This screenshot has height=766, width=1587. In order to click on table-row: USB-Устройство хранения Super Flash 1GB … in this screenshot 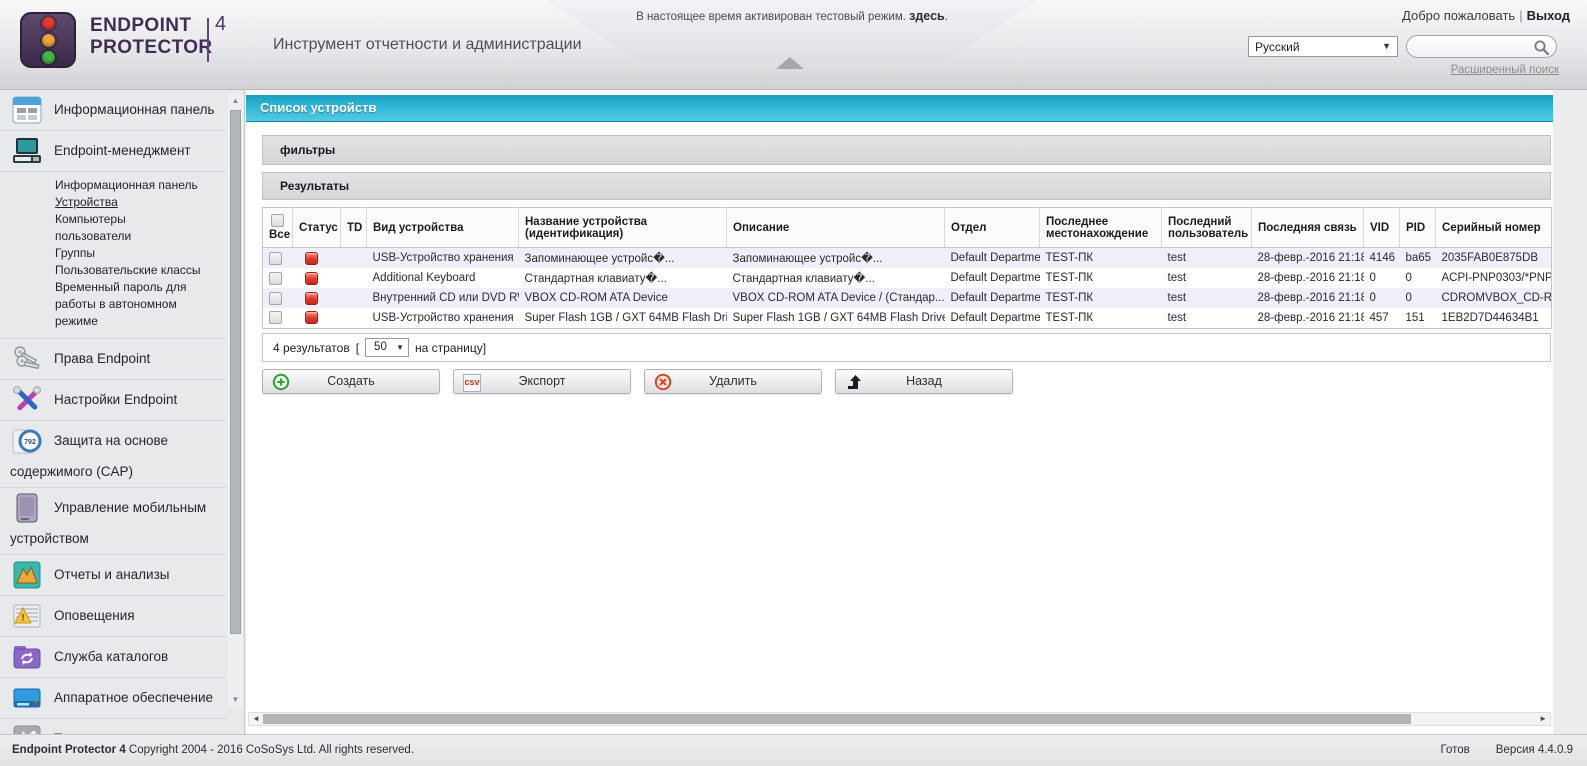, I will do `click(907, 318)`.